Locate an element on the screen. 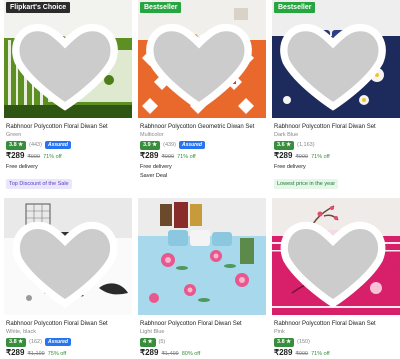  product-variant: Dark Blue is located at coordinates (286, 135).